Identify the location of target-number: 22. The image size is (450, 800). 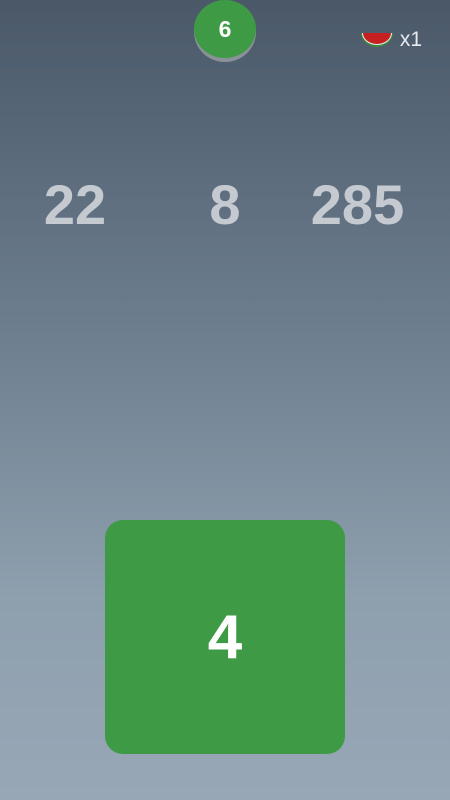
(75, 205).